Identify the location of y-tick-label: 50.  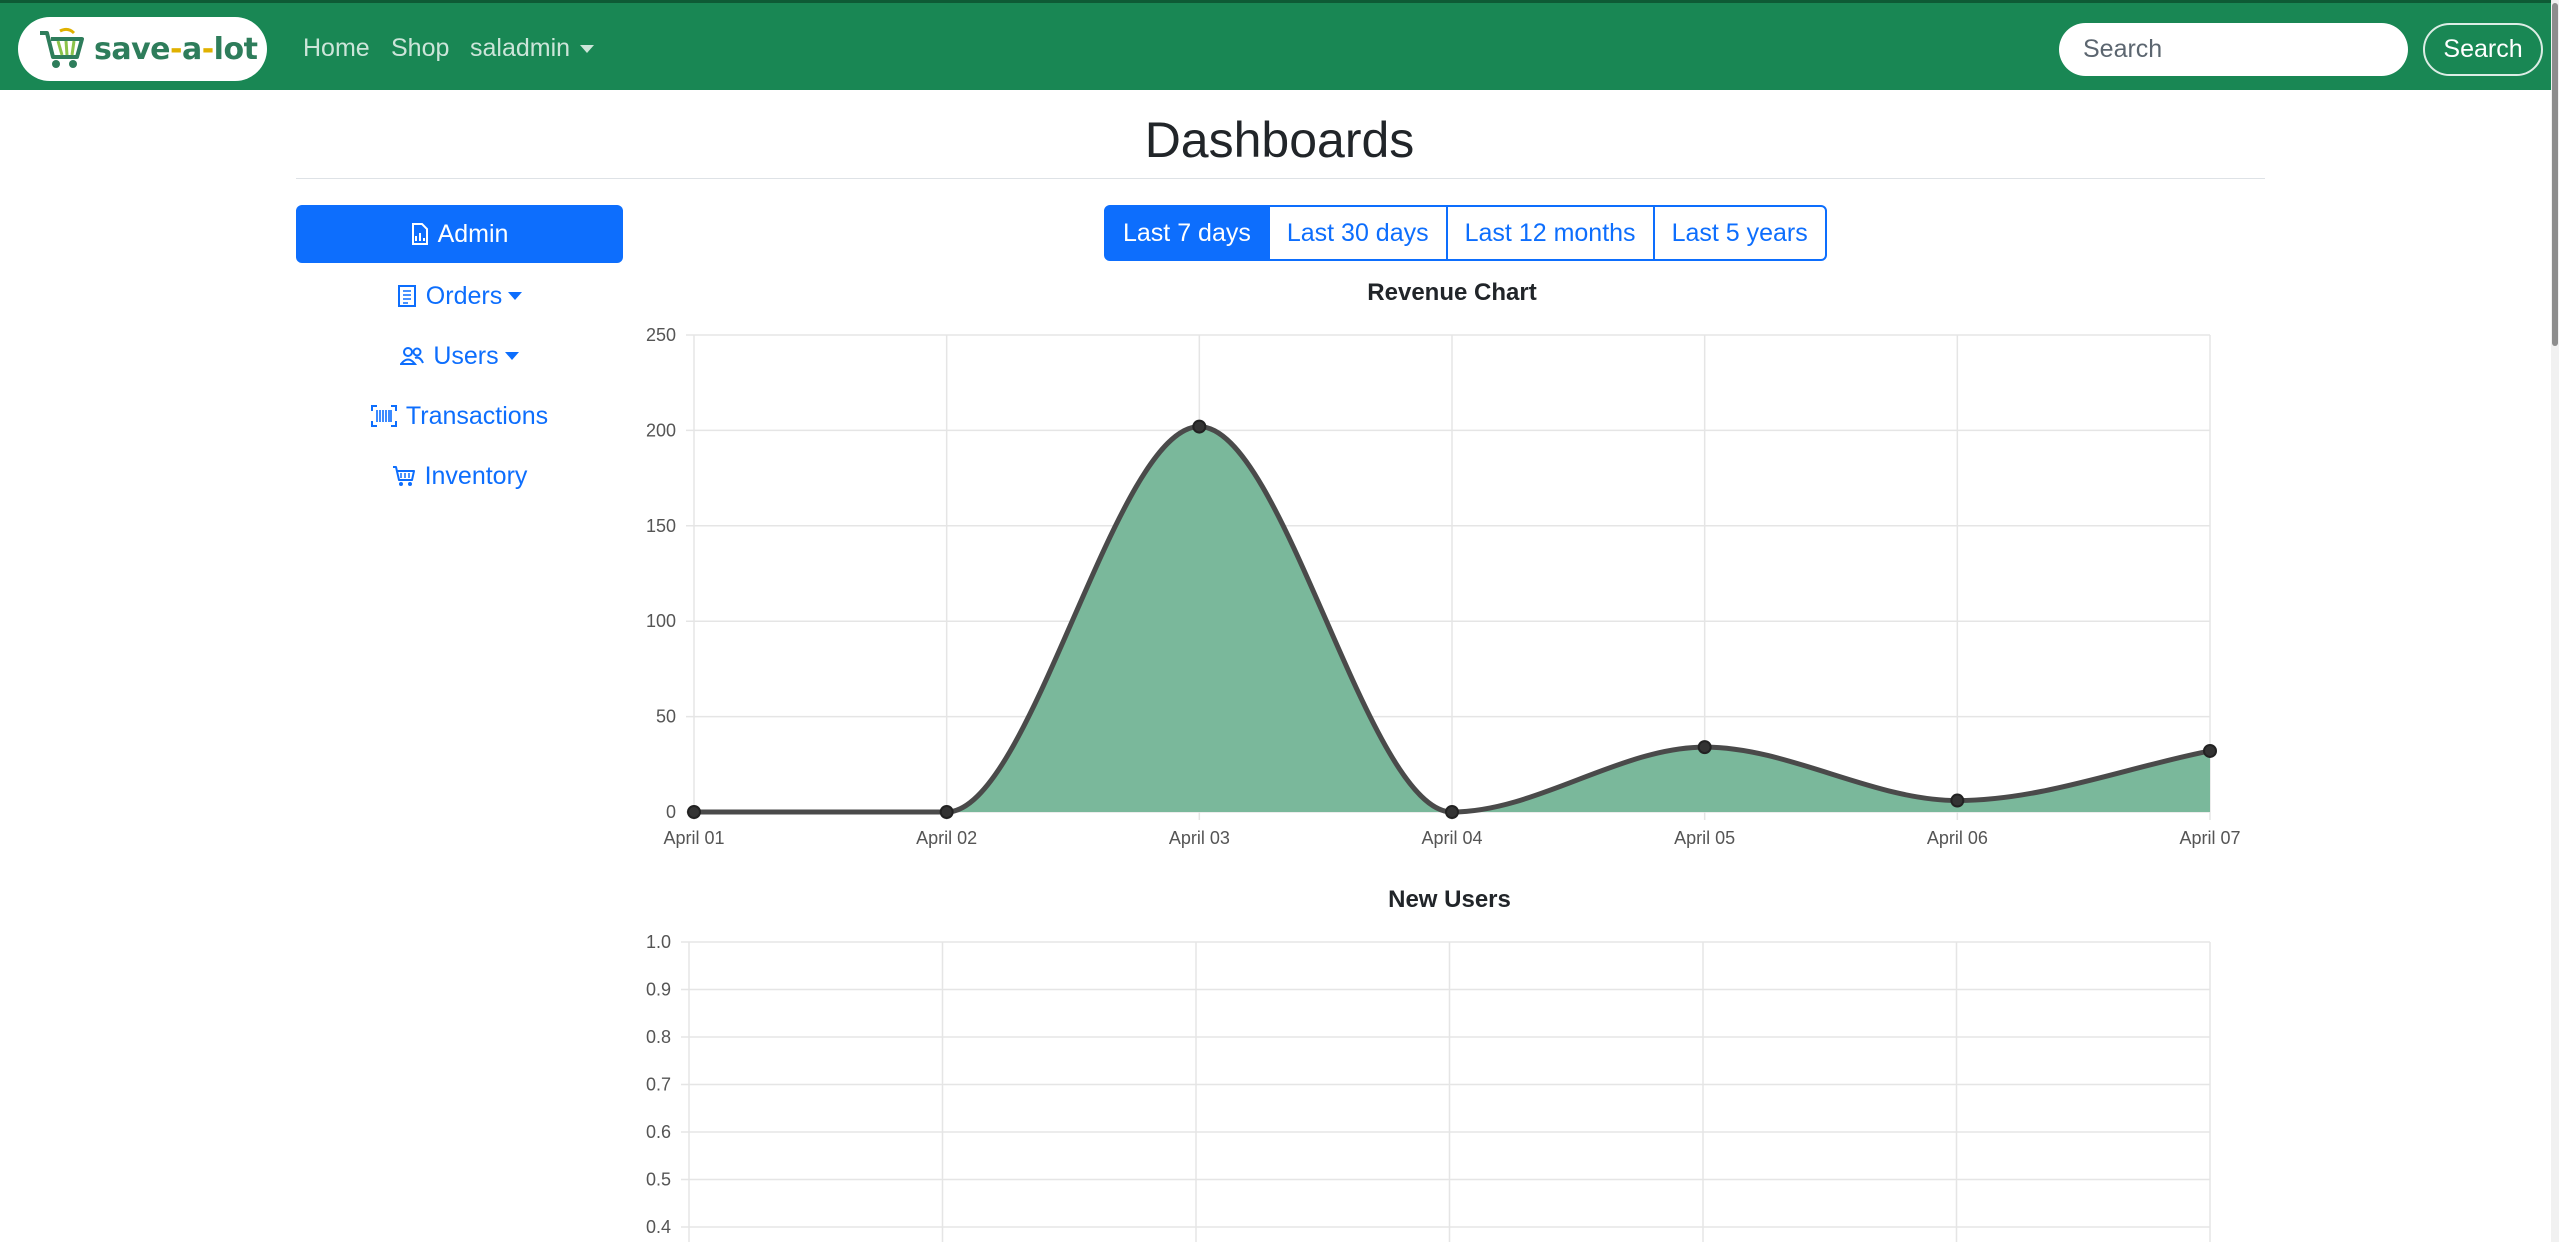
(666, 717).